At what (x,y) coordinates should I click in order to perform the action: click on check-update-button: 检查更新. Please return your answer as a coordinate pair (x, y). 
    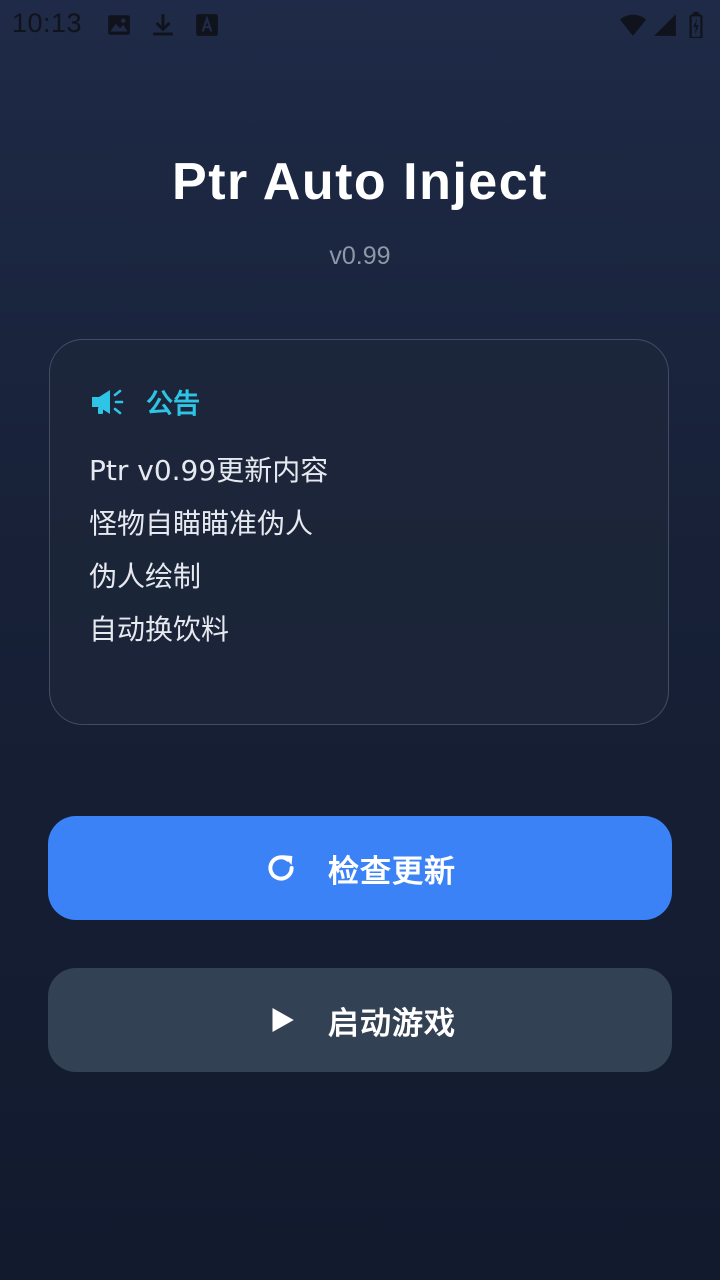
    Looking at the image, I should click on (360, 868).